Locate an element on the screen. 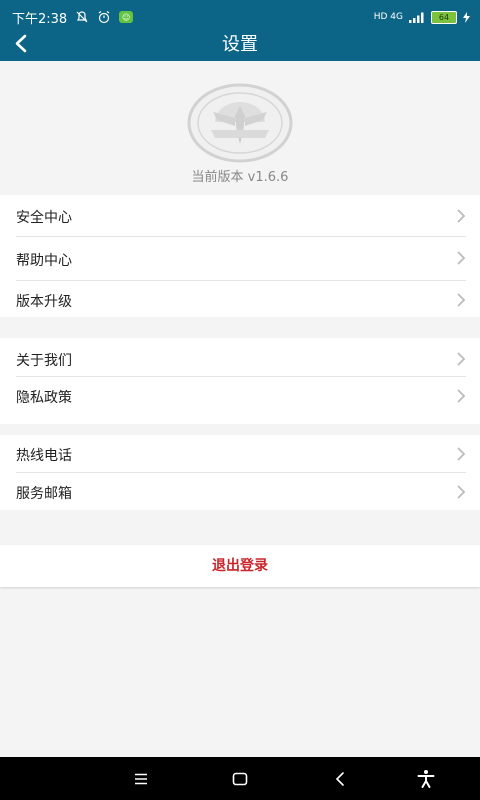 The width and height of the screenshot is (480, 800). wechat-notification-icon: ☺ is located at coordinates (126, 17).